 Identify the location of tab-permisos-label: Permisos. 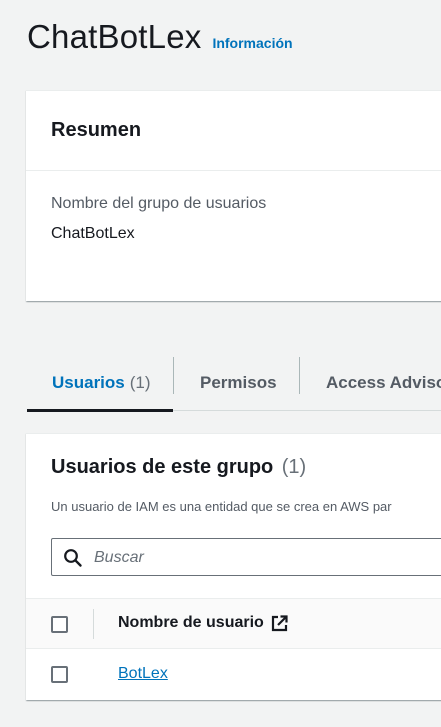
(238, 382).